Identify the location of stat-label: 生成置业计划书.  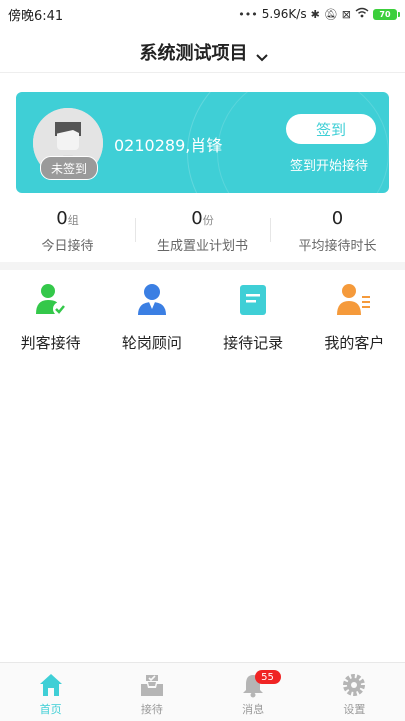
(202, 246).